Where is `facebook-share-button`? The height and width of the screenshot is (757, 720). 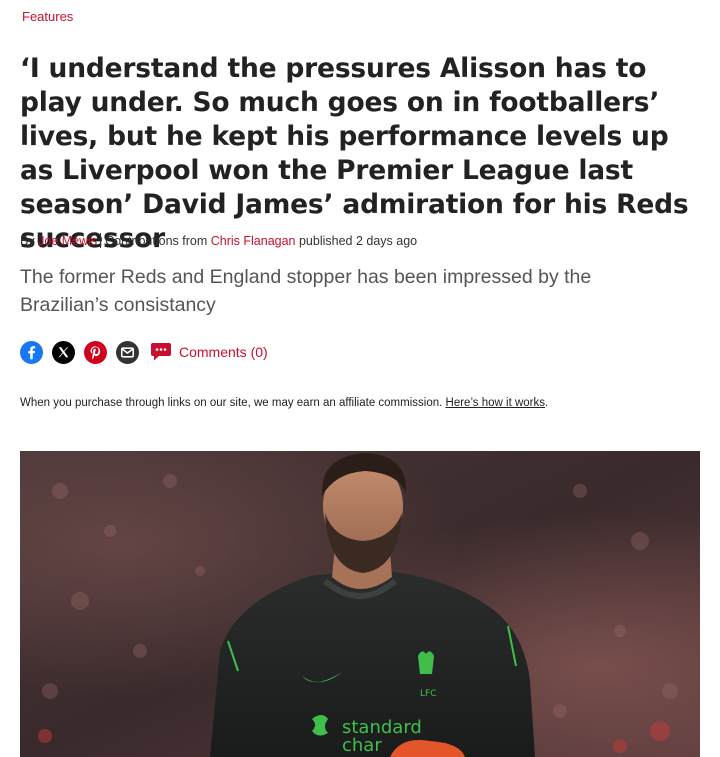 facebook-share-button is located at coordinates (31, 352).